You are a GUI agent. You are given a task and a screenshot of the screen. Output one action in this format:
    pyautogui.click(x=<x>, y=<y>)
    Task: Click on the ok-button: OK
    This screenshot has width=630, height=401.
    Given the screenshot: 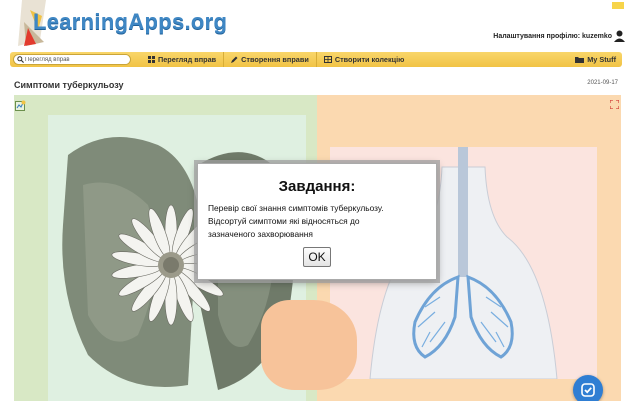 What is the action you would take?
    pyautogui.click(x=317, y=257)
    